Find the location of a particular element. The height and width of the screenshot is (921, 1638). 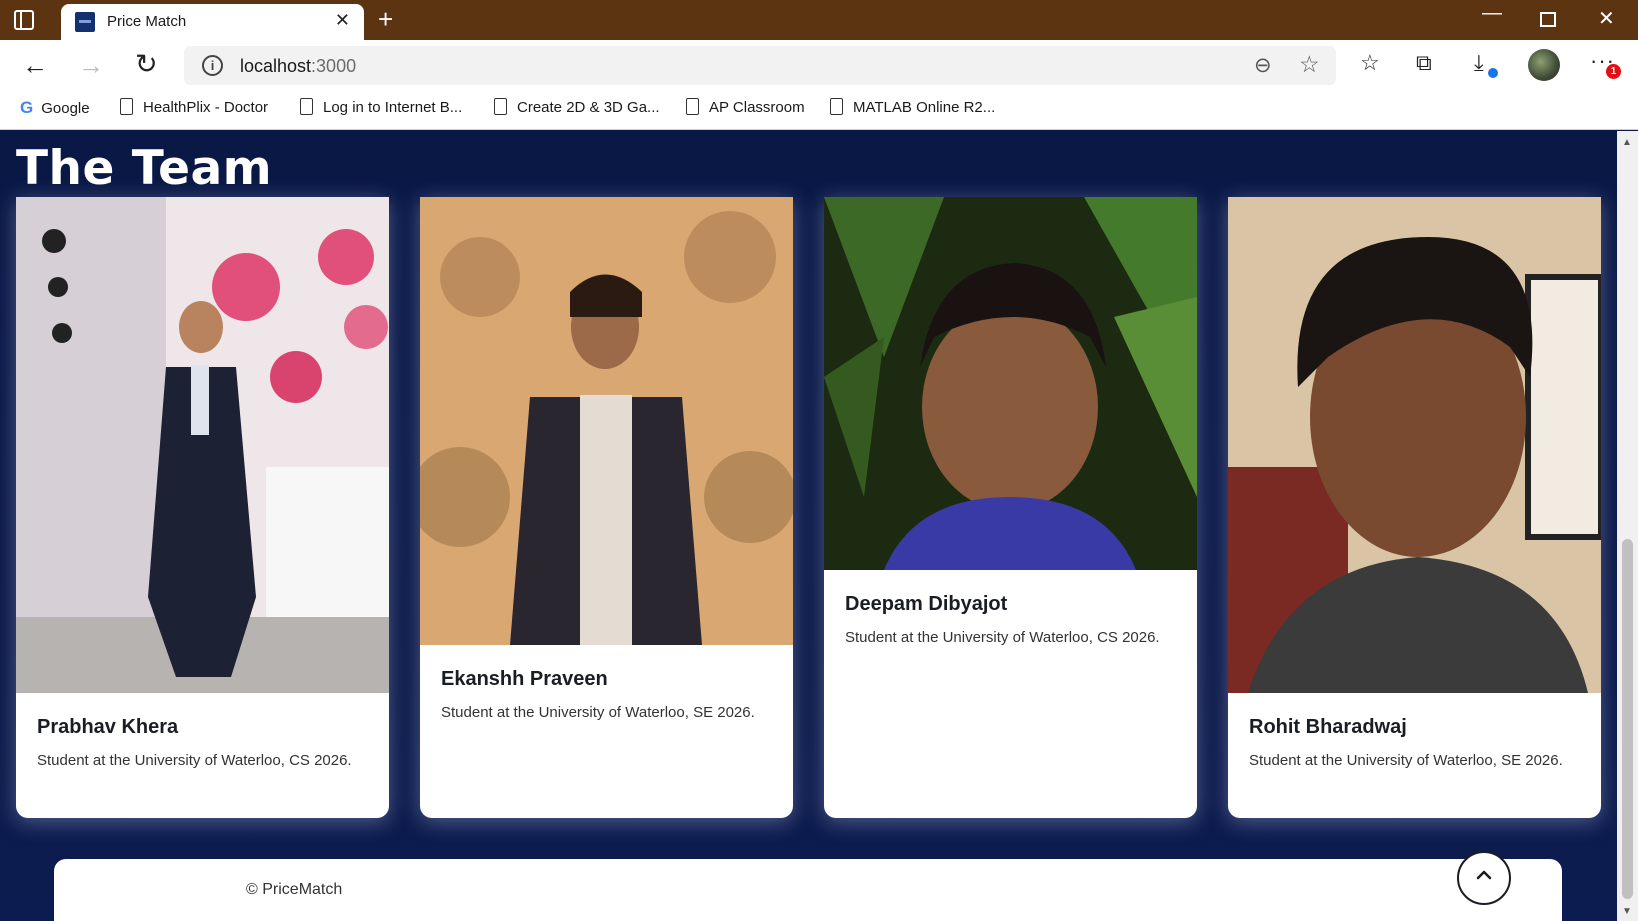

browser-titlebar: Price Match ✕ + — ✕ is located at coordinates (819, 20).